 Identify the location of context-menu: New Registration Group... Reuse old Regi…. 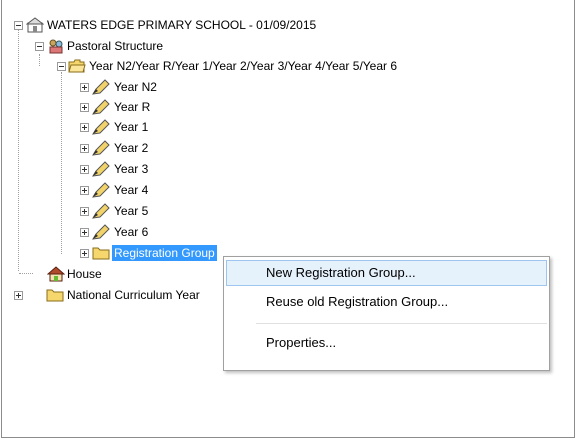
(386, 313).